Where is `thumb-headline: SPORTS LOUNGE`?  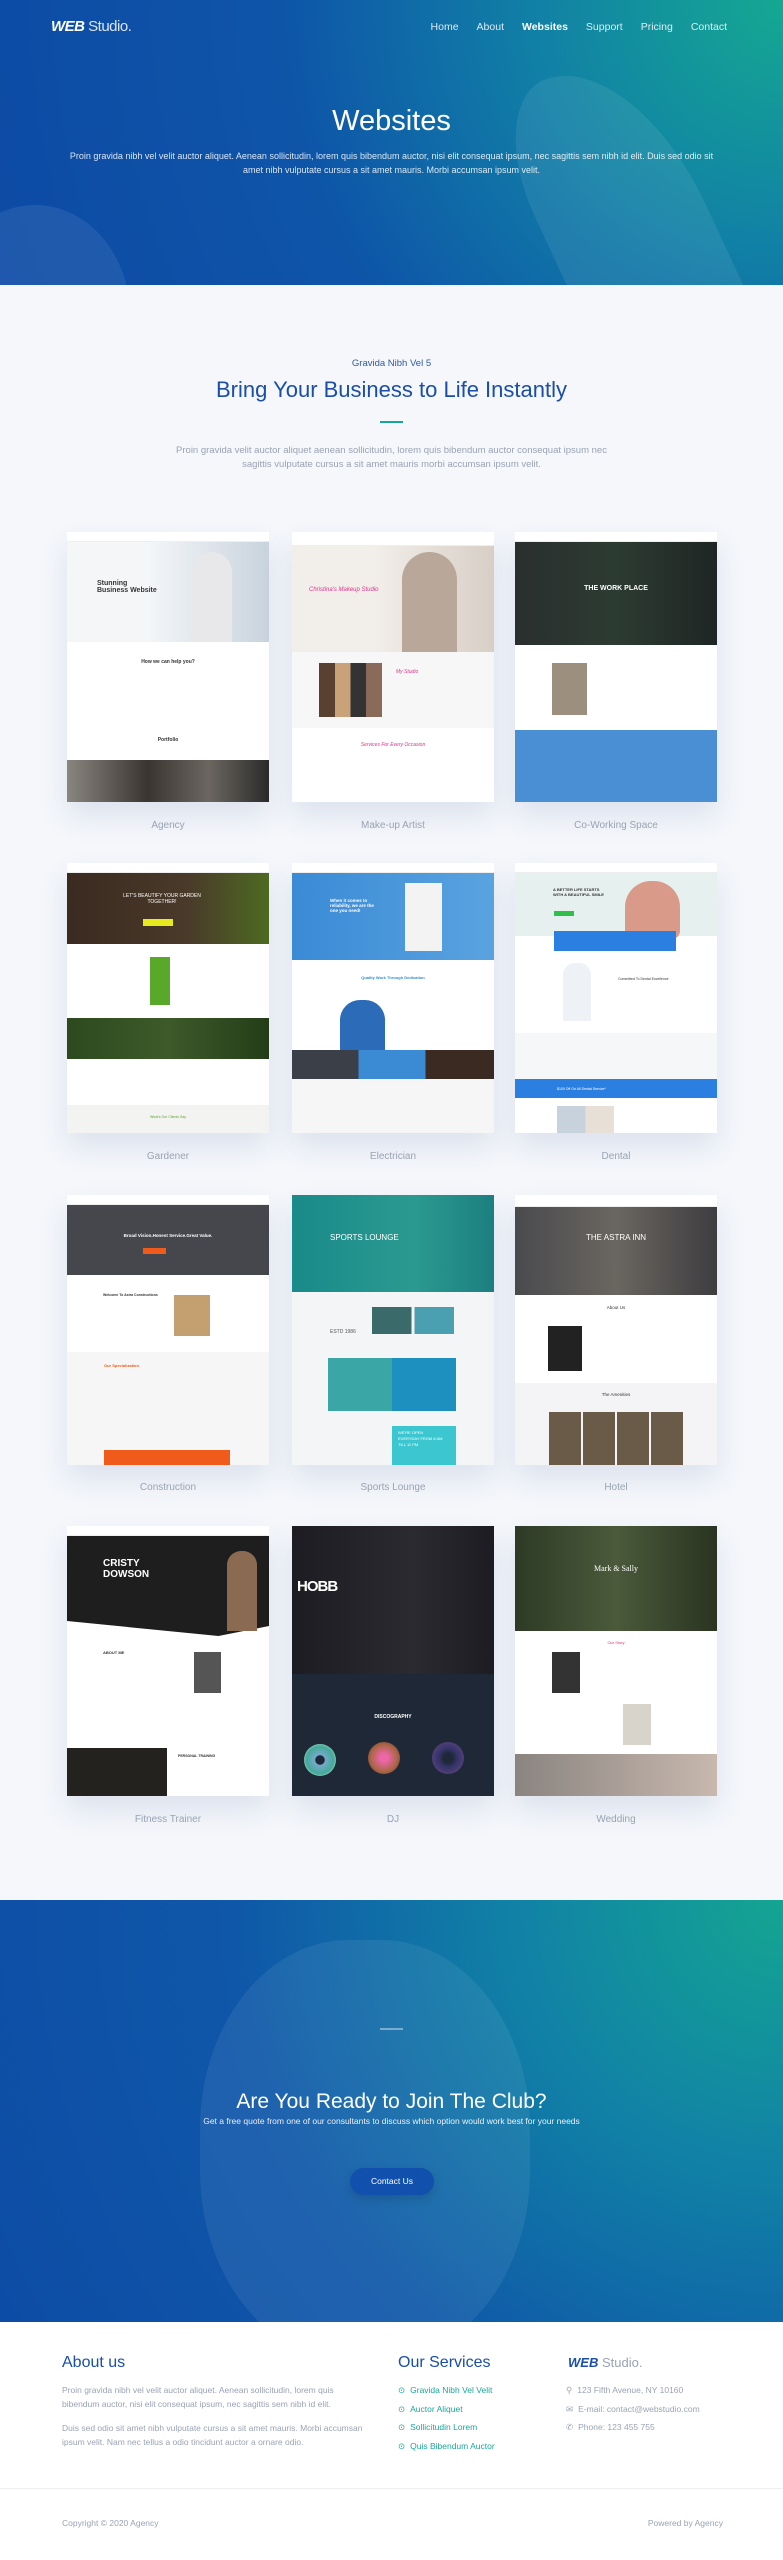
thumb-headline: SPORTS LOUNGE is located at coordinates (364, 1237).